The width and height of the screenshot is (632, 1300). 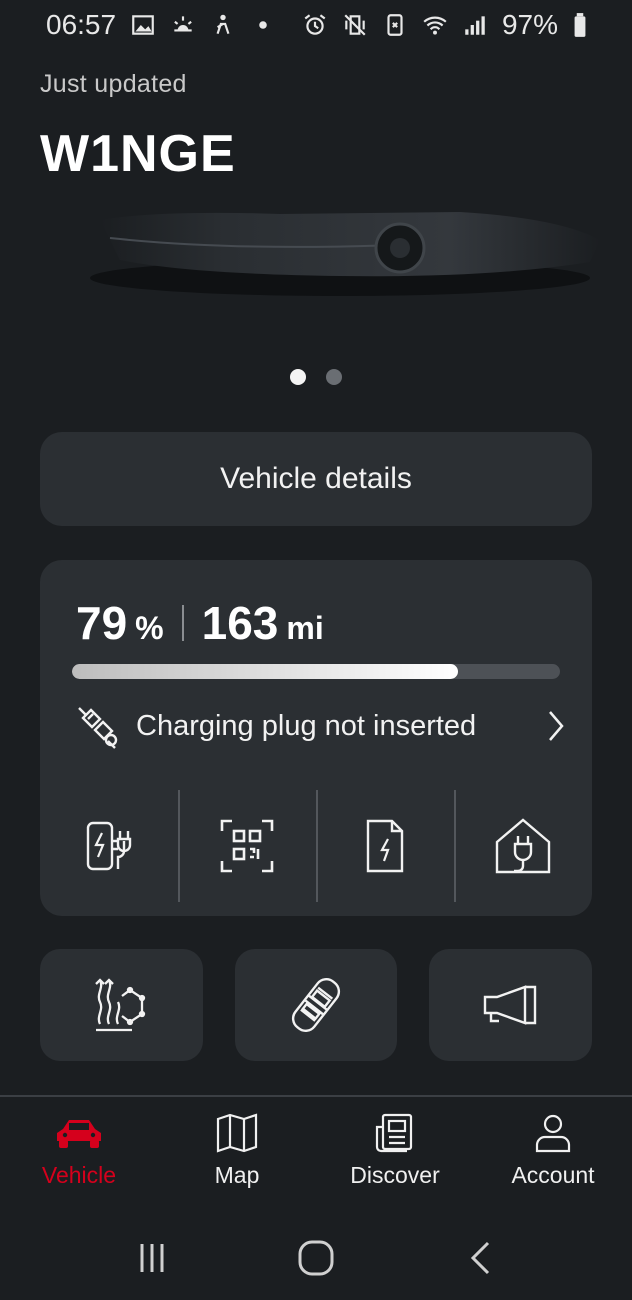 What do you see at coordinates (79, 1175) in the screenshot?
I see `nav-label-vehicle: Vehicle` at bounding box center [79, 1175].